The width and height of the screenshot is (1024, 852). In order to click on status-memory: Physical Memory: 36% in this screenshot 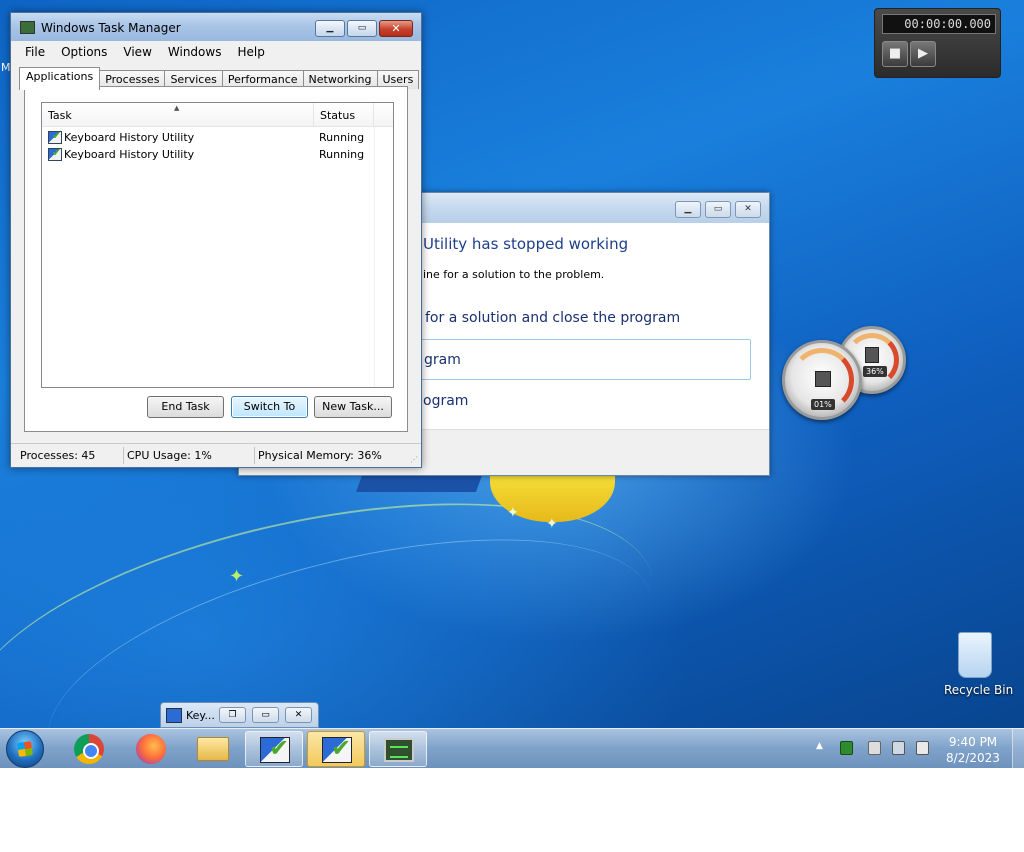, I will do `click(320, 455)`.